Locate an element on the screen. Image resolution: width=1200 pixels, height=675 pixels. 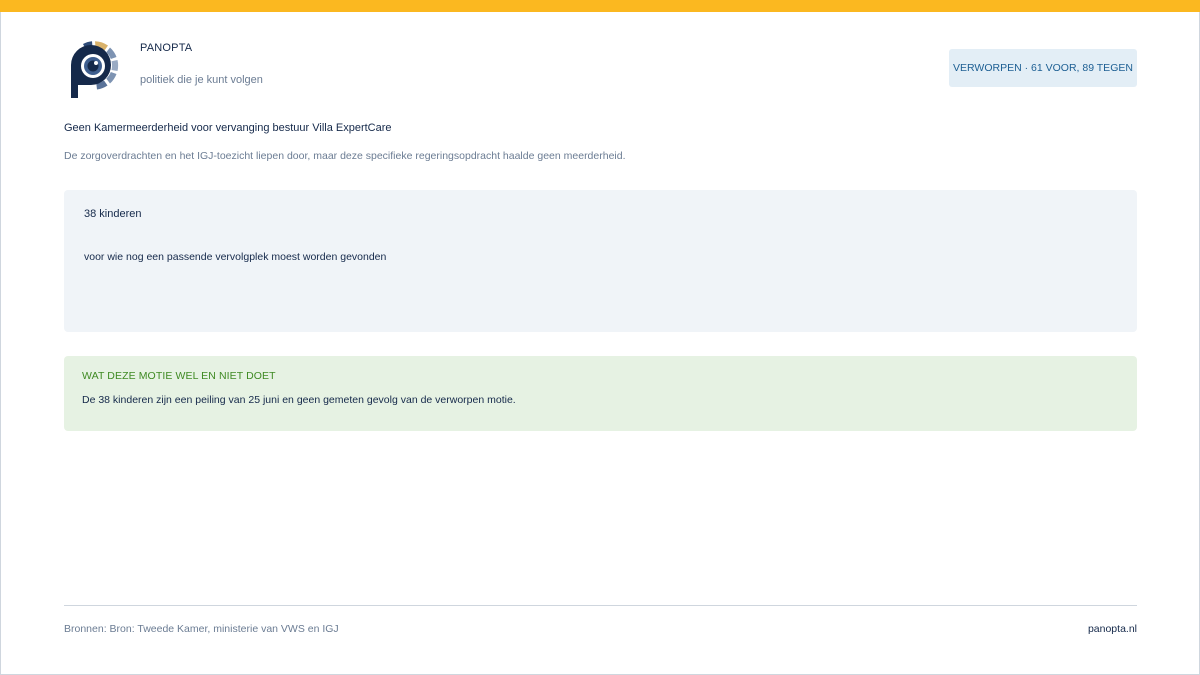
vote-status-badge: VERWORPEN · 61 VOOR, 89 TEGEN is located at coordinates (1043, 68).